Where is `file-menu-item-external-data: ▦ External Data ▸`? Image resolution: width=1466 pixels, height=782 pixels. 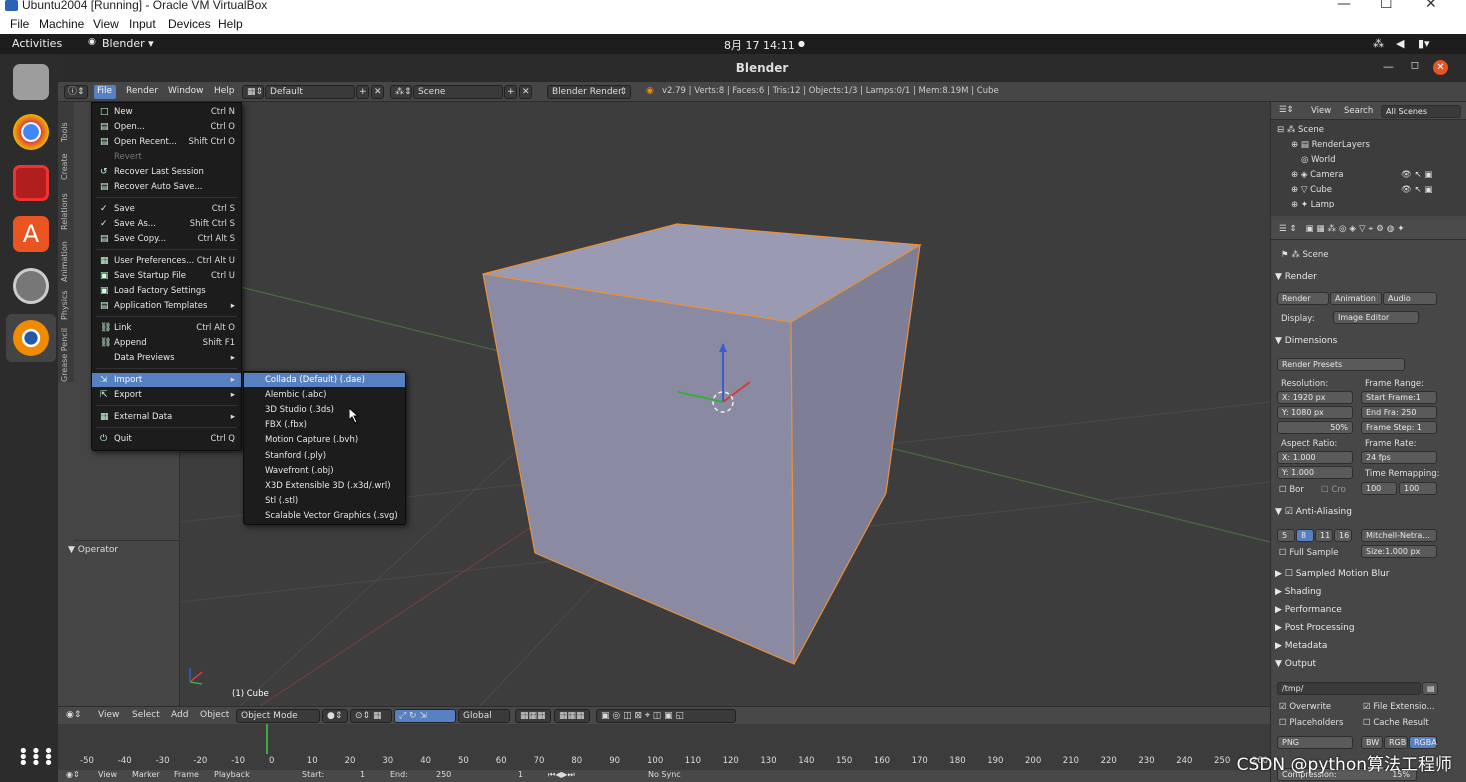 file-menu-item-external-data: ▦ External Data ▸ is located at coordinates (166, 417).